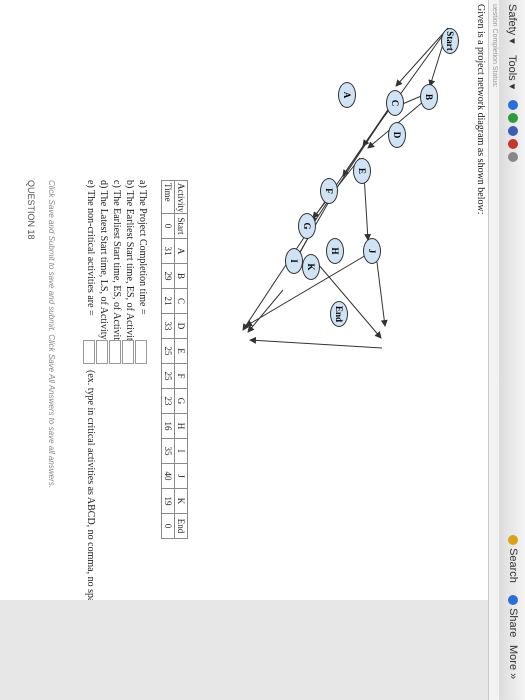 The width and height of the screenshot is (525, 700). I want to click on share-button: Share, so click(513, 616).